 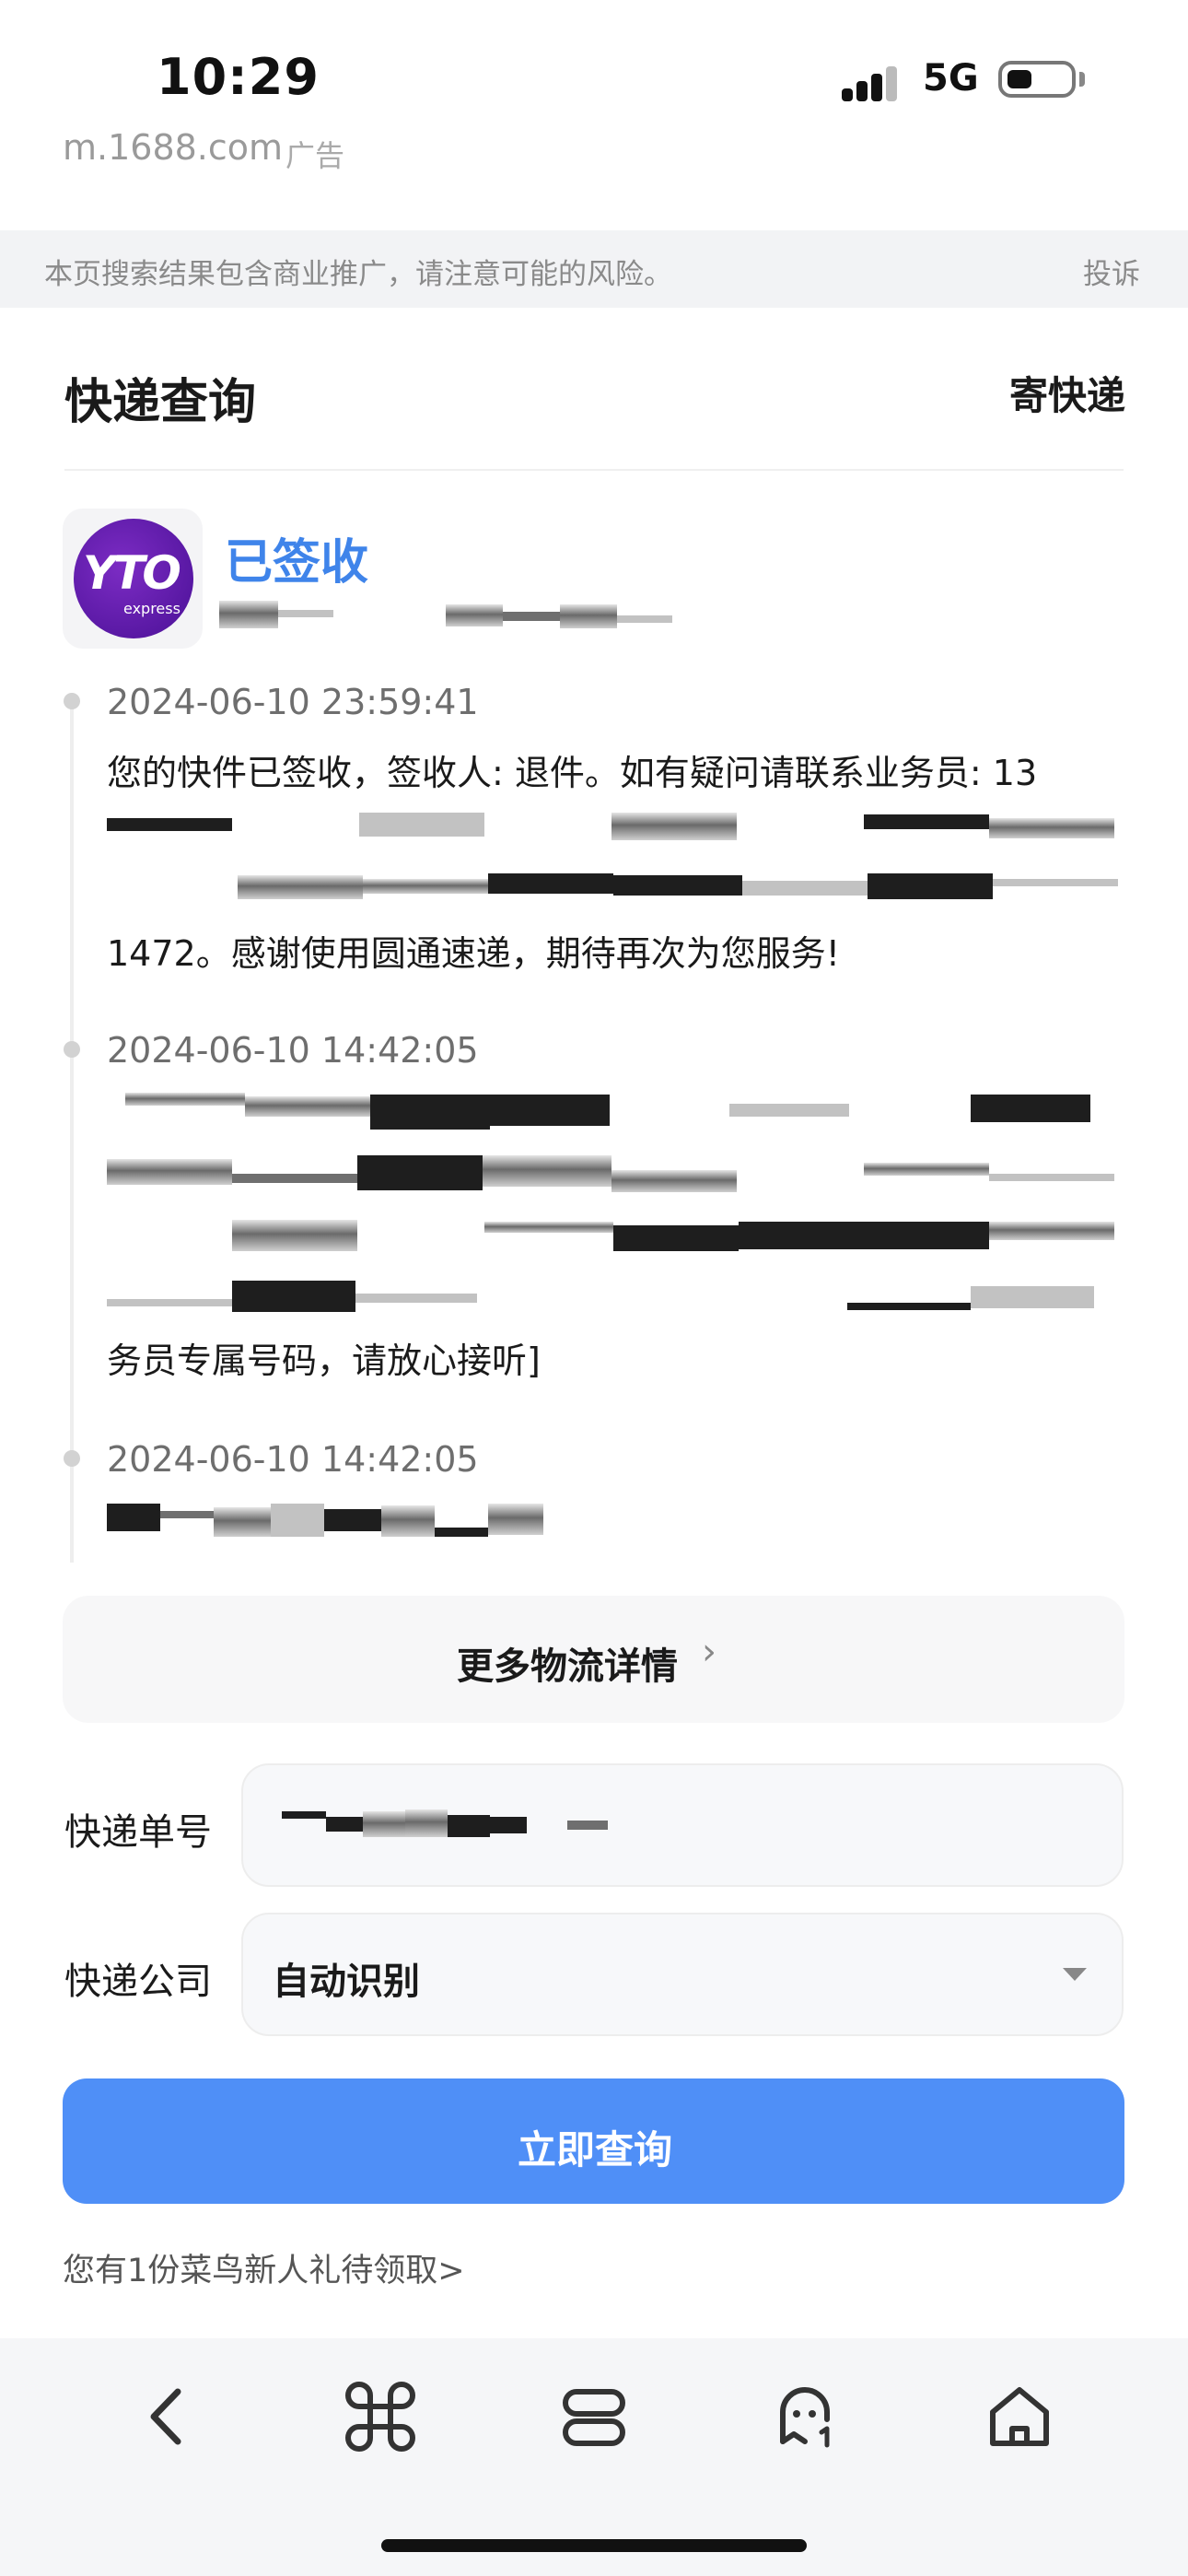 What do you see at coordinates (1067, 393) in the screenshot?
I see `send-express-link: 寄快递` at bounding box center [1067, 393].